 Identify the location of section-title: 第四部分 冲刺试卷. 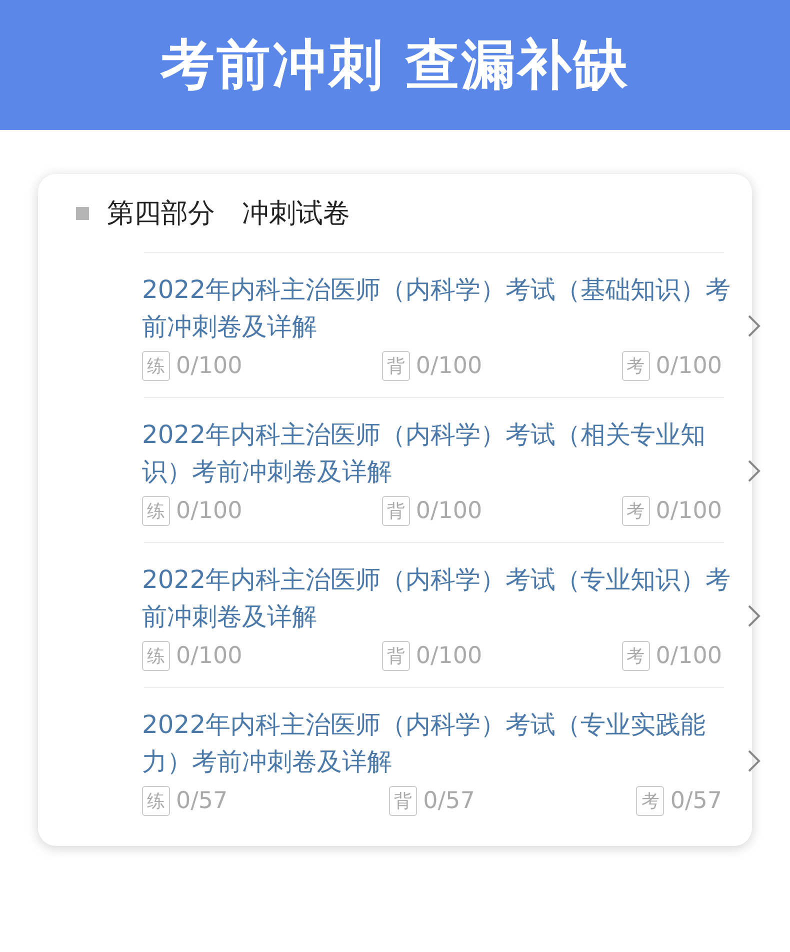
(228, 214).